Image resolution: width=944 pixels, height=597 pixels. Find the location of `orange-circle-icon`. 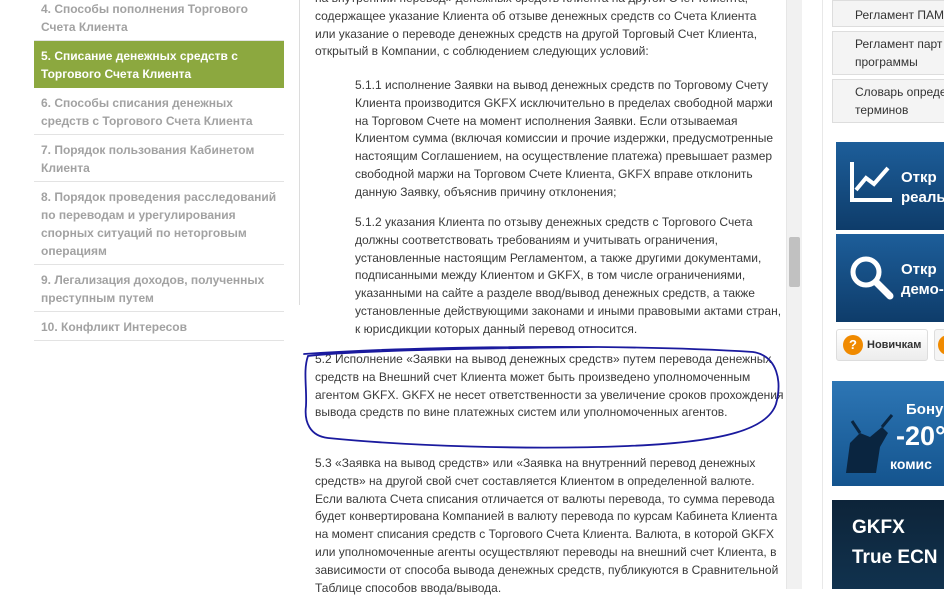

orange-circle-icon is located at coordinates (941, 345).